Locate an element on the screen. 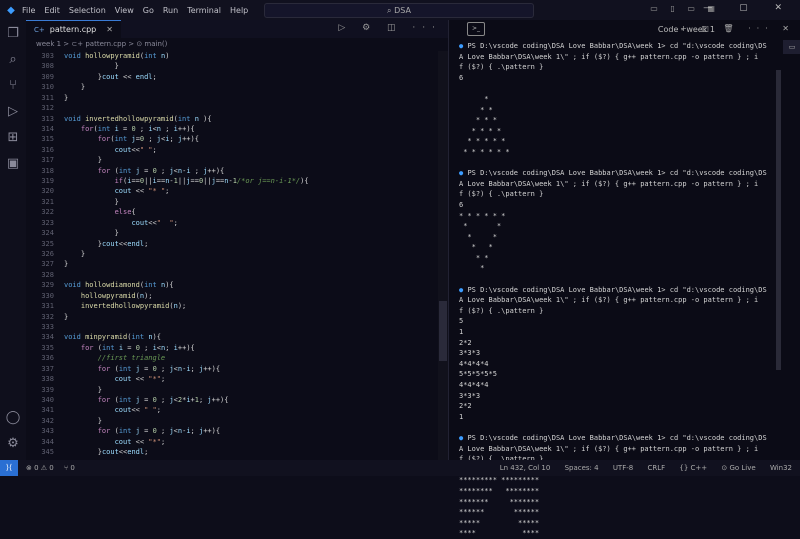 Image resolution: width=800 pixels, height=539 pixels. code-line: 327} is located at coordinates (231, 264).